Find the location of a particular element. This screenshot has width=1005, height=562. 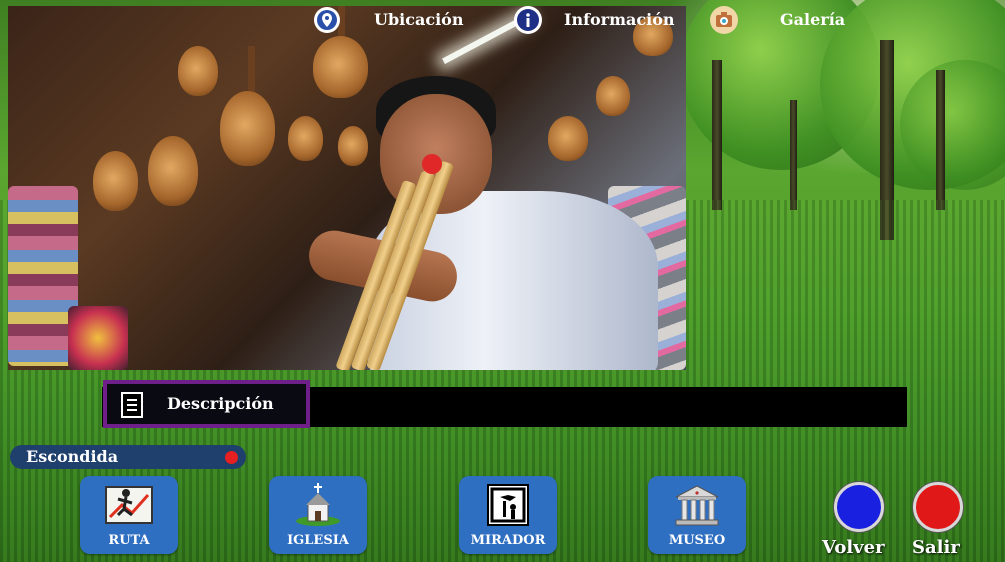

info-icon is located at coordinates (528, 20).